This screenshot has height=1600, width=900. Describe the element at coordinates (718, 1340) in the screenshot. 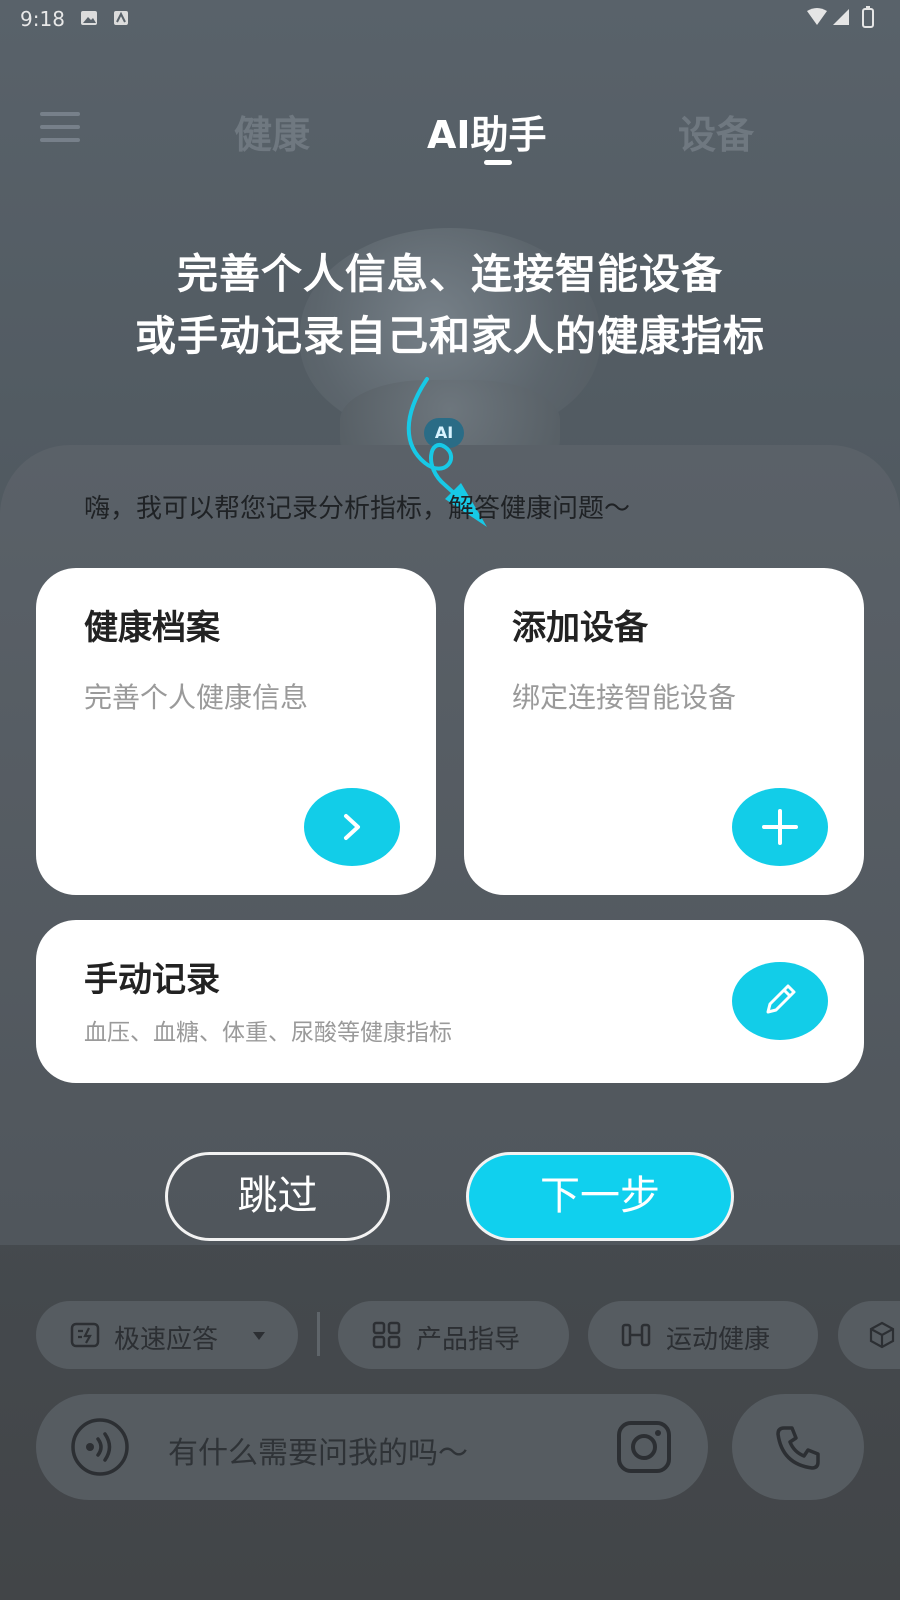

I see `chip-sports-health-label: 运动健康` at that location.